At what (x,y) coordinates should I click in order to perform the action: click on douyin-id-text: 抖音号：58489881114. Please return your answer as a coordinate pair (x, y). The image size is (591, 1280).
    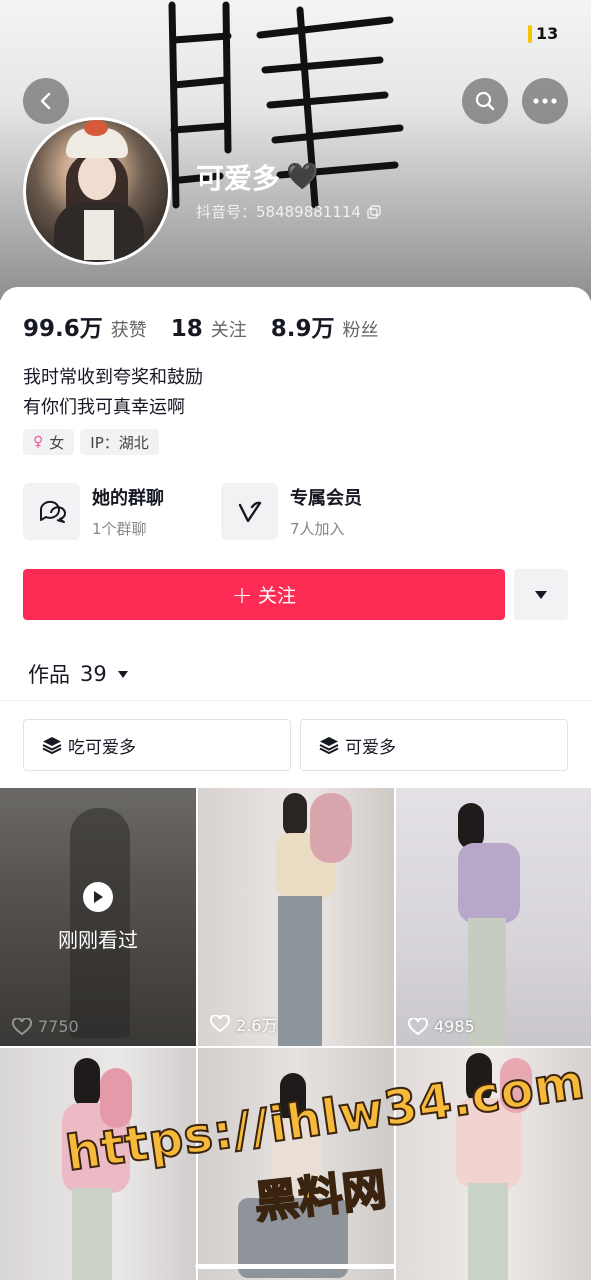
    Looking at the image, I should click on (278, 212).